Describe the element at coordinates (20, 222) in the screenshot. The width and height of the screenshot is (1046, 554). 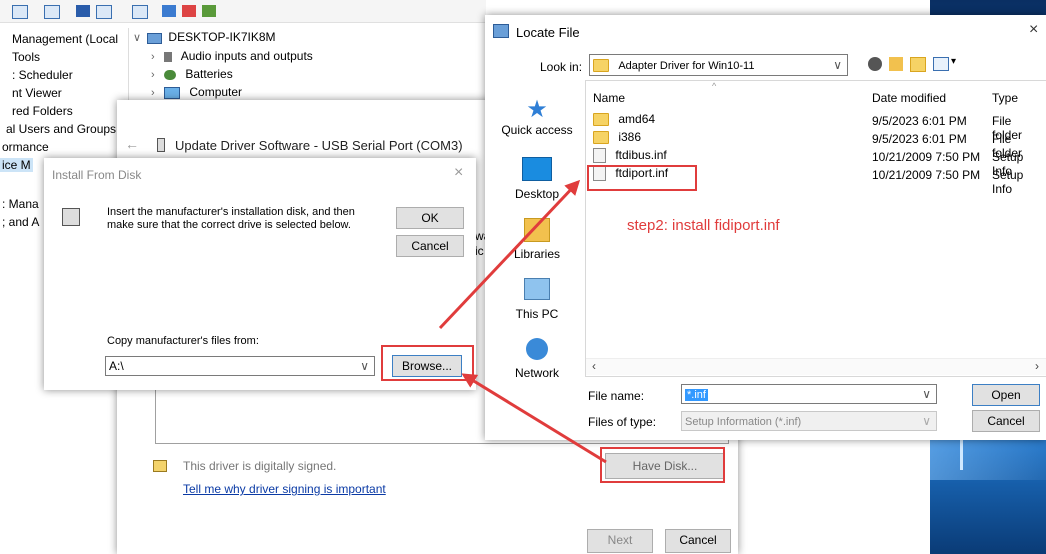
I see `left-item: ; and A` at that location.